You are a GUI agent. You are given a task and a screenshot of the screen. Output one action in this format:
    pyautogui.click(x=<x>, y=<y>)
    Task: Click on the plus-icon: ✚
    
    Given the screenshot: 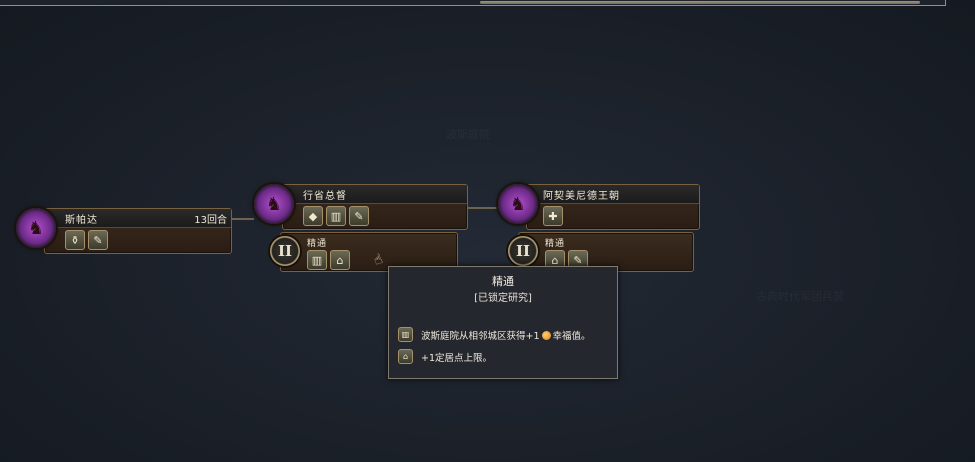 What is the action you would take?
    pyautogui.click(x=553, y=216)
    